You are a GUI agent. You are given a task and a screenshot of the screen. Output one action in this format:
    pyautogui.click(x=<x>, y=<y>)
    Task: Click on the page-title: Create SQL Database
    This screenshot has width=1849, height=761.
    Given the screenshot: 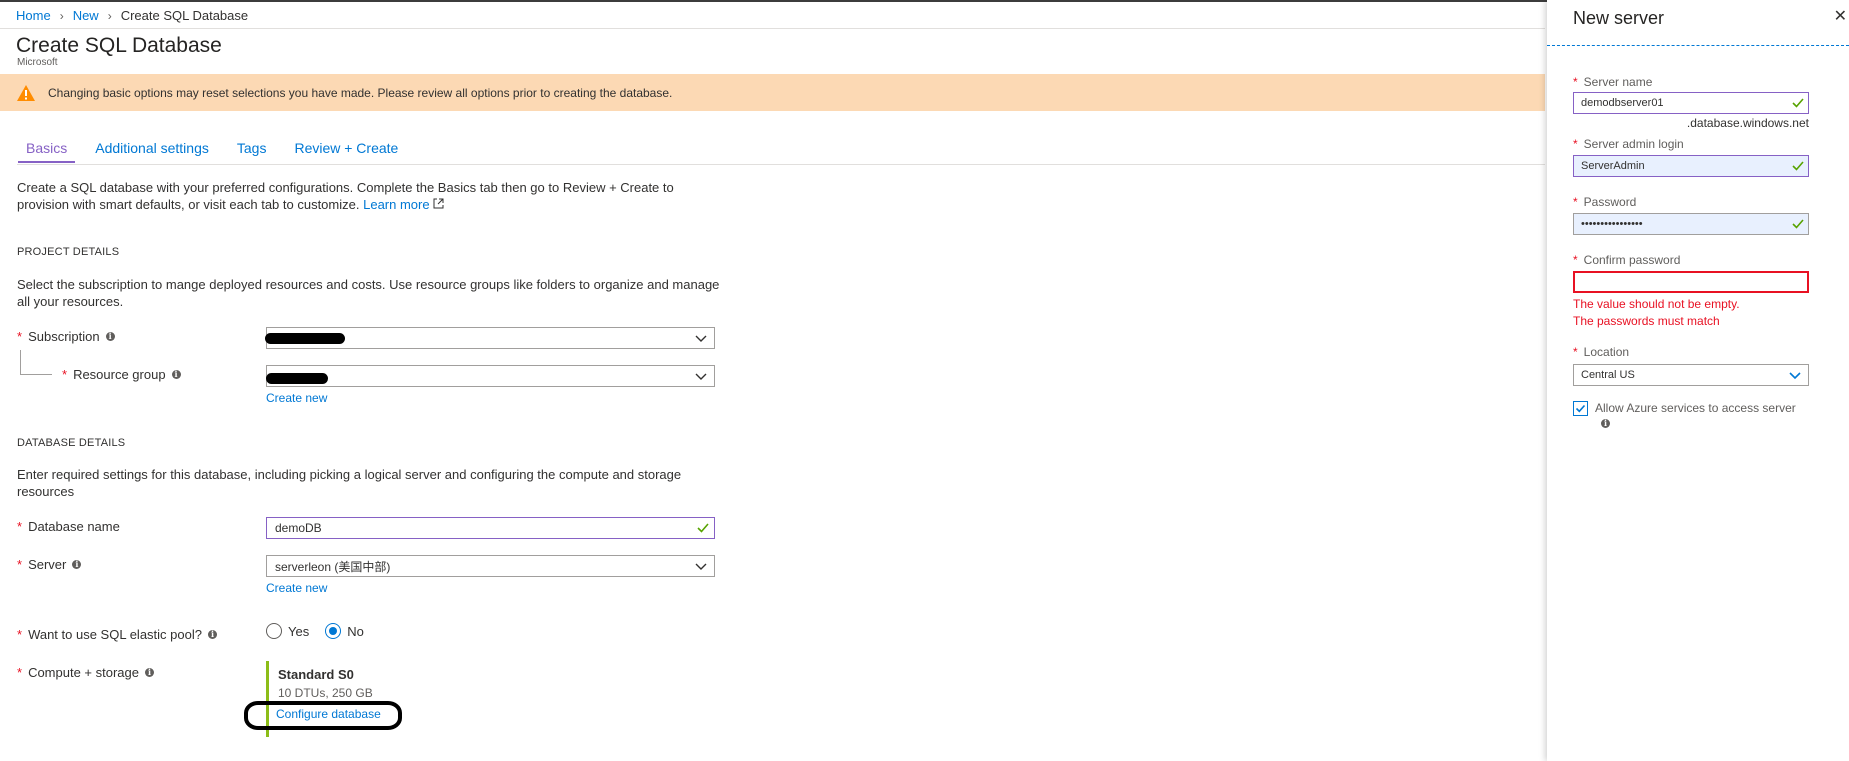 What is the action you would take?
    pyautogui.click(x=119, y=45)
    